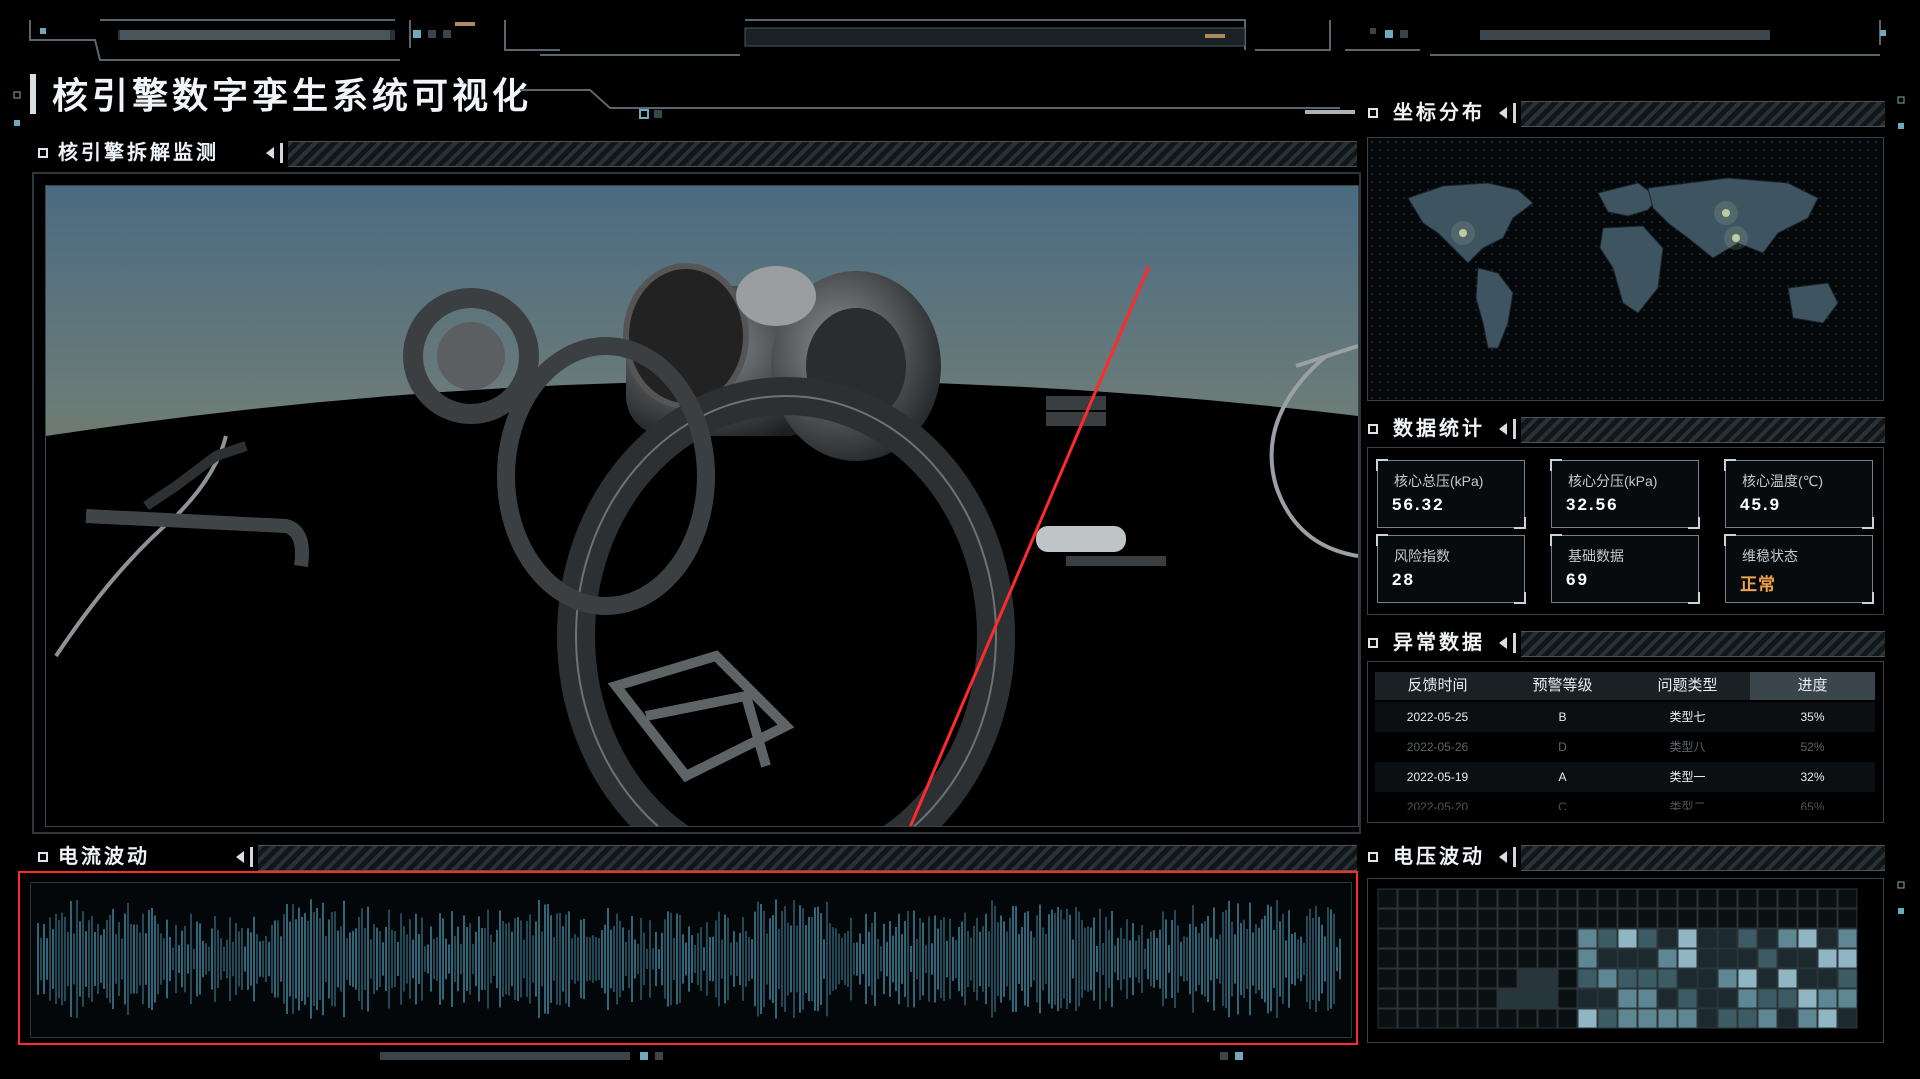 This screenshot has width=1920, height=1079. I want to click on stat-label: 核心温度(℃), so click(1783, 481).